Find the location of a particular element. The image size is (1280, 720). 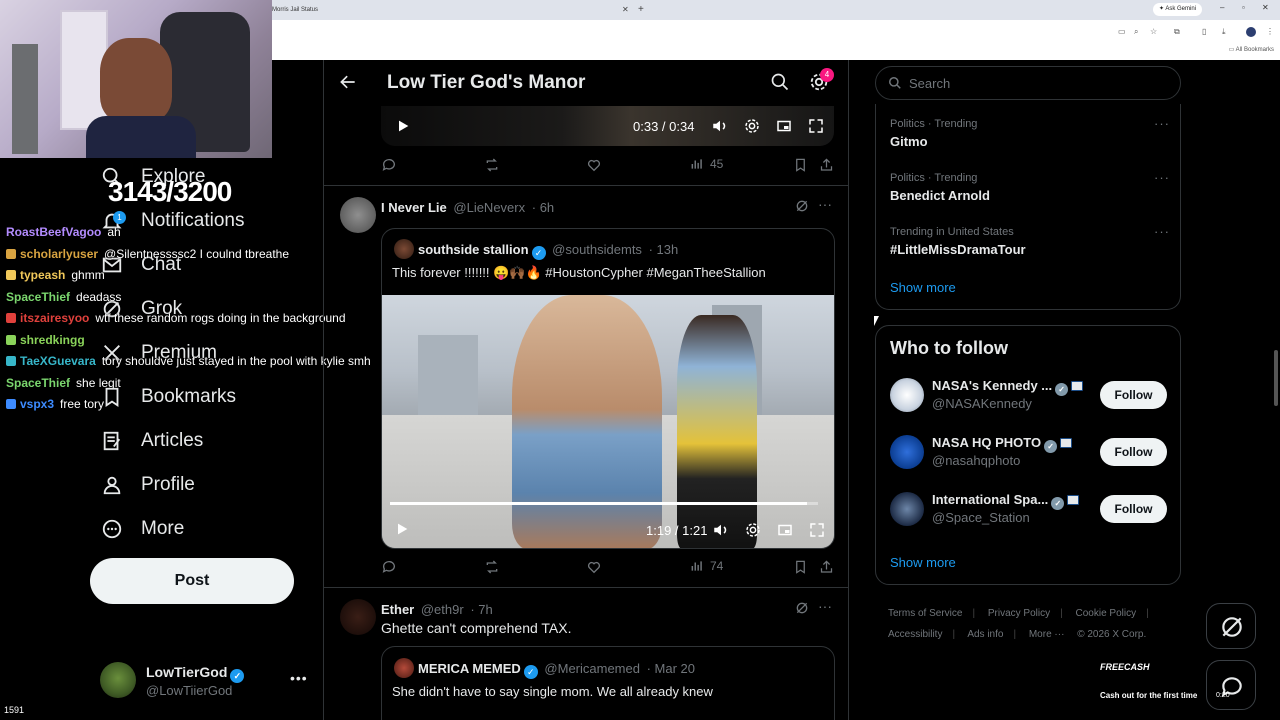

messages-button is located at coordinates (1231, 685).